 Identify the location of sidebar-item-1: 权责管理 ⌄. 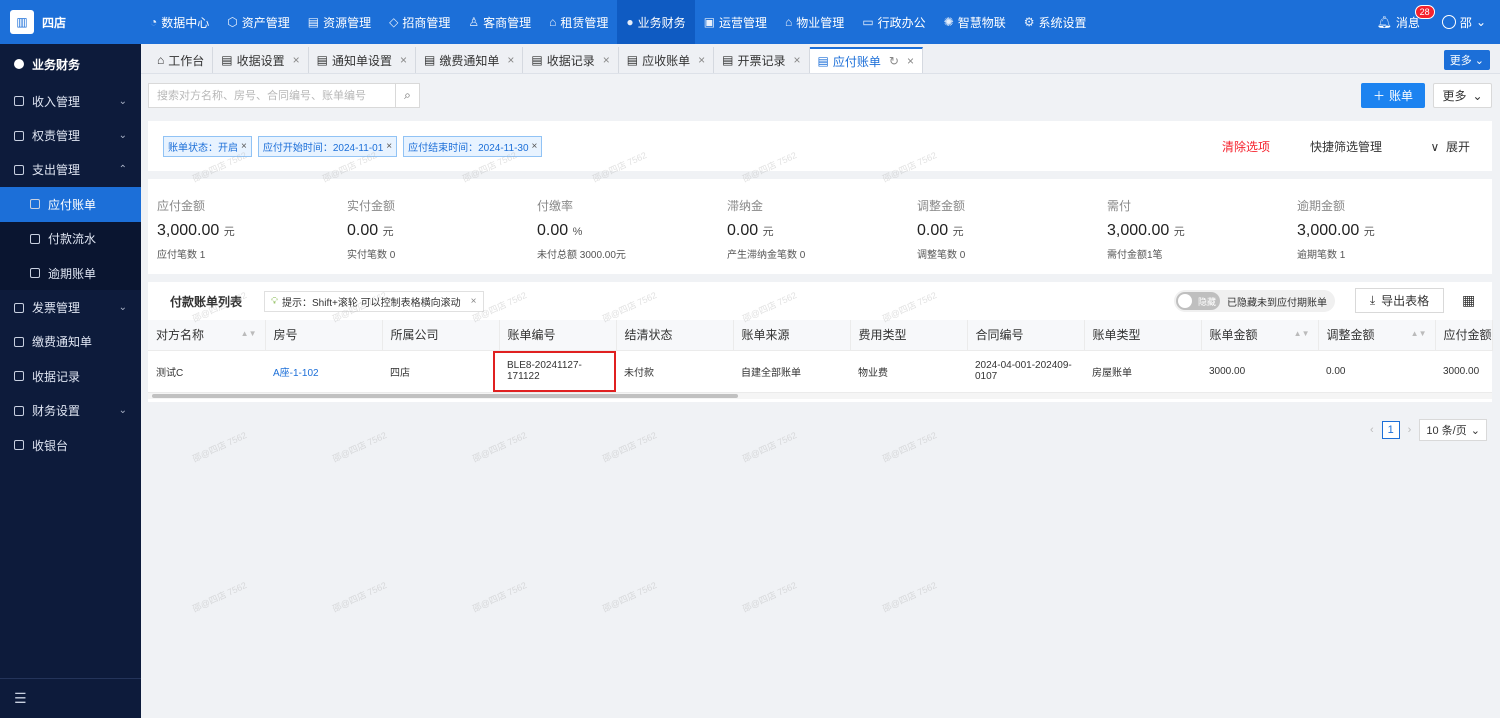
(70, 135).